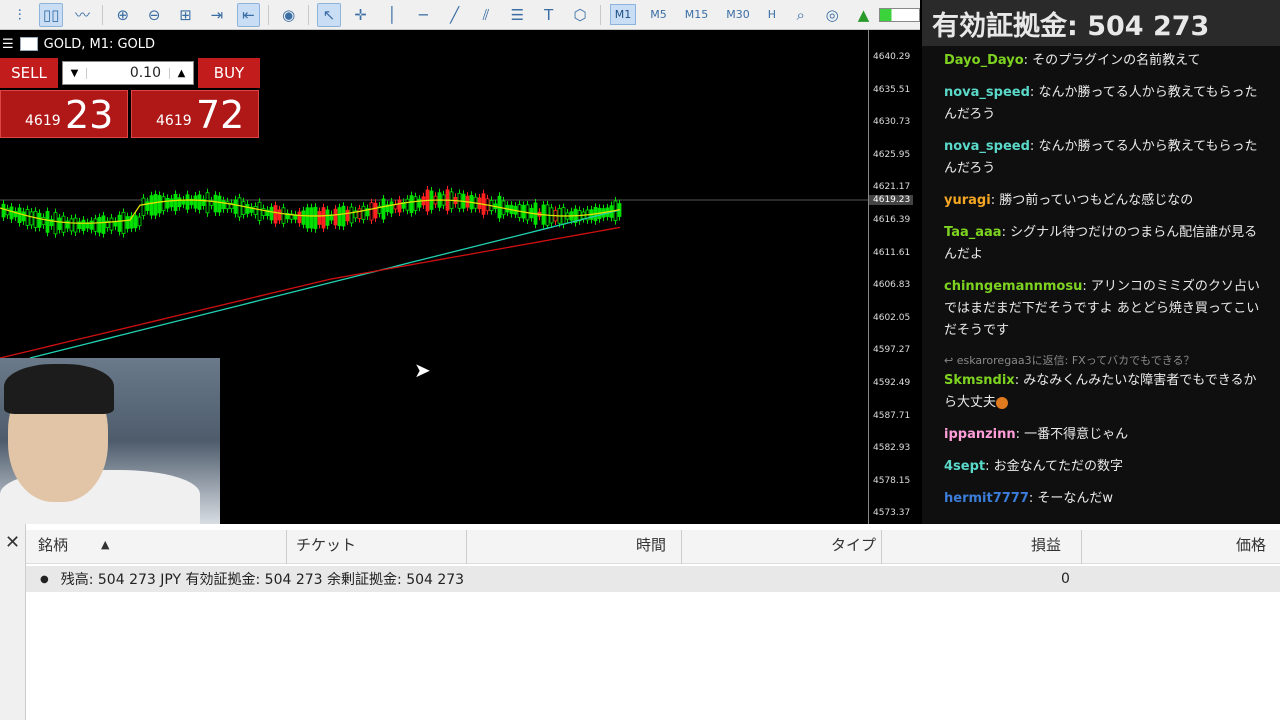 This screenshot has height=720, width=1280. I want to click on column-header-4: 損益, so click(1046, 544).